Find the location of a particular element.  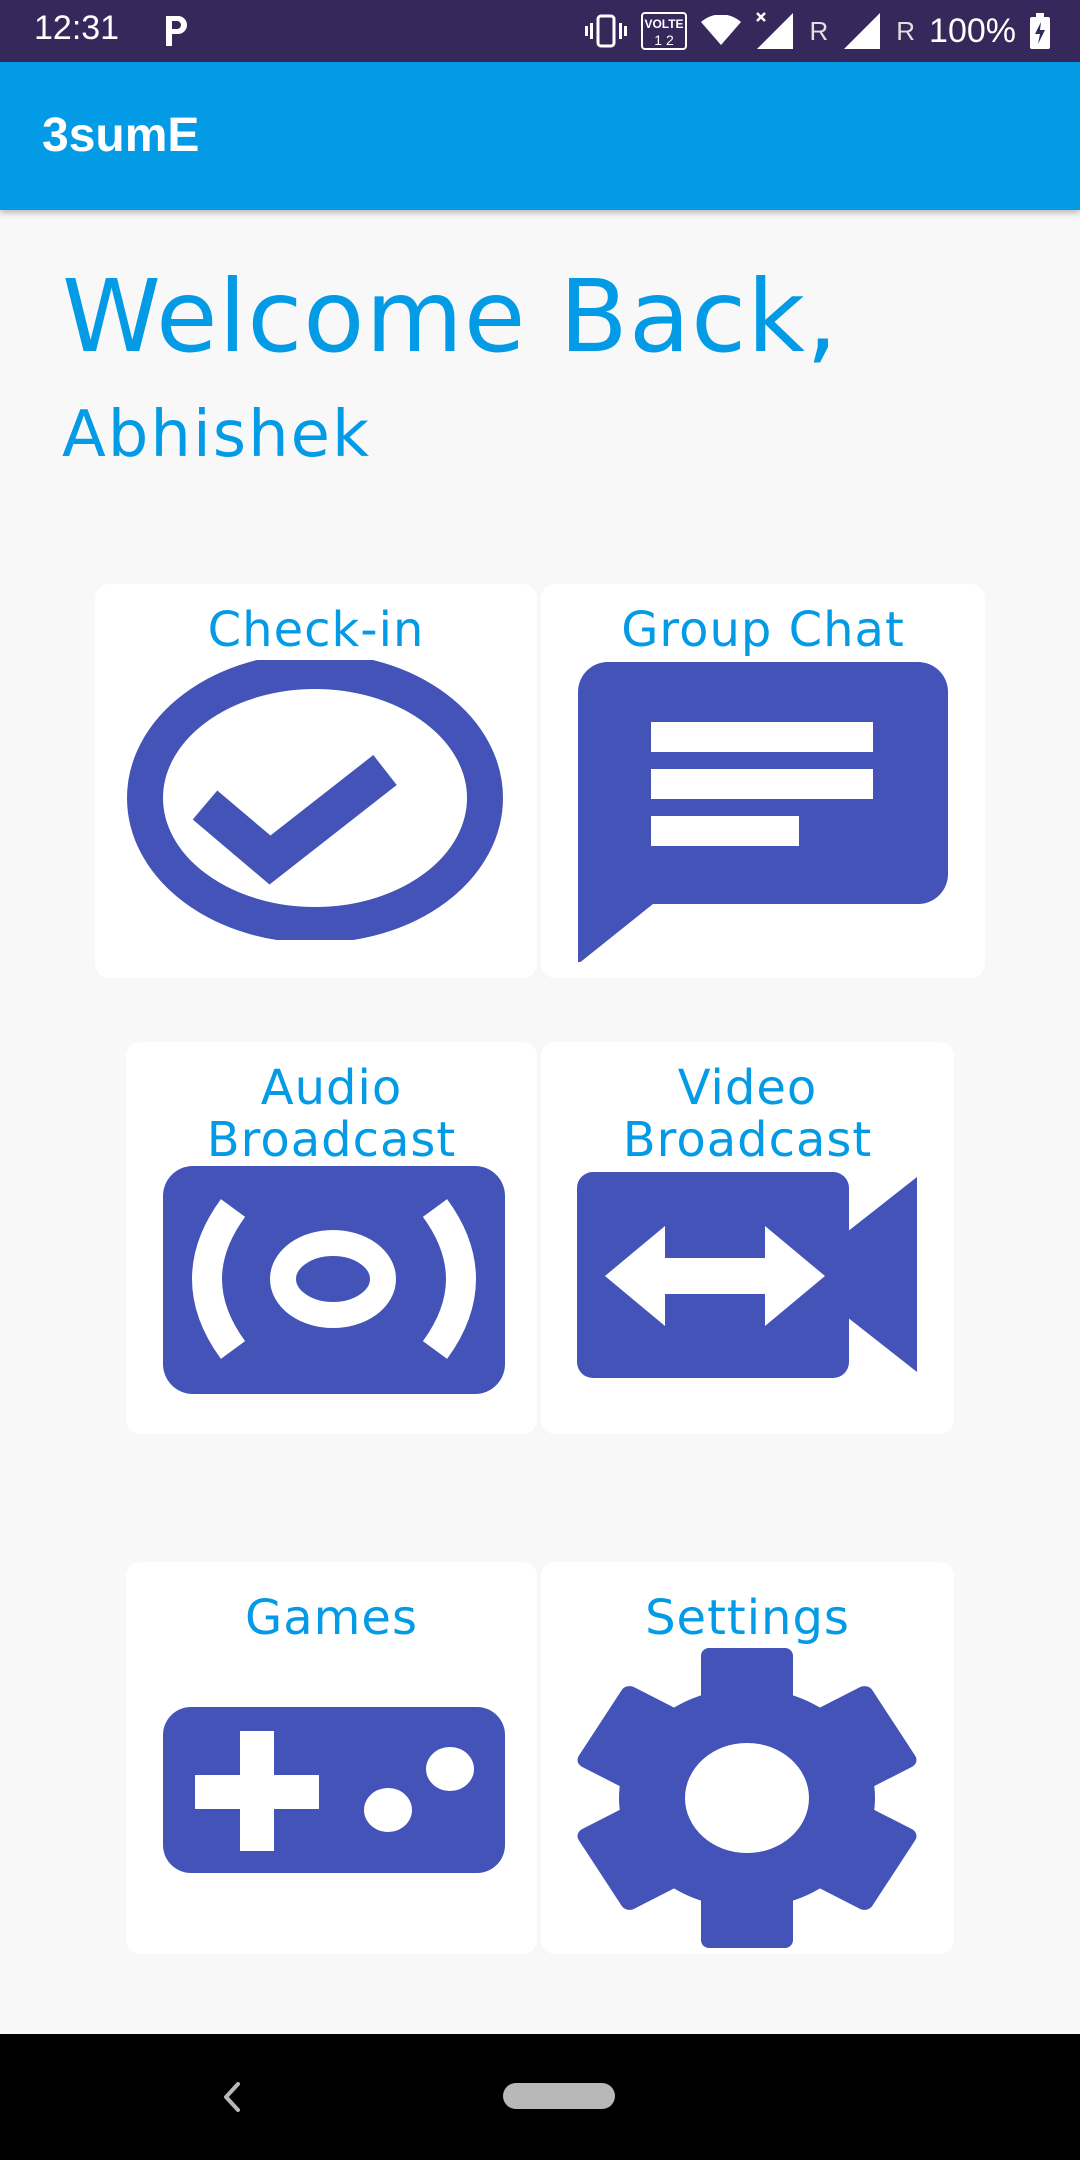

user-name: Abhishek is located at coordinates (217, 435).